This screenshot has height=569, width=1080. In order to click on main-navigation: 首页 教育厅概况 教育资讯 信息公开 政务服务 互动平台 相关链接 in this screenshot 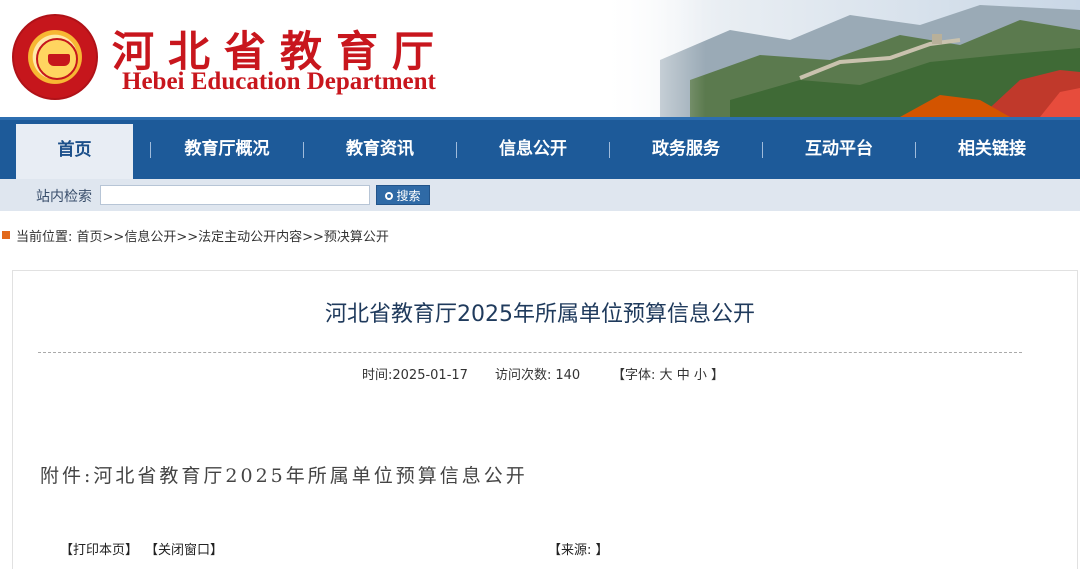, I will do `click(540, 149)`.